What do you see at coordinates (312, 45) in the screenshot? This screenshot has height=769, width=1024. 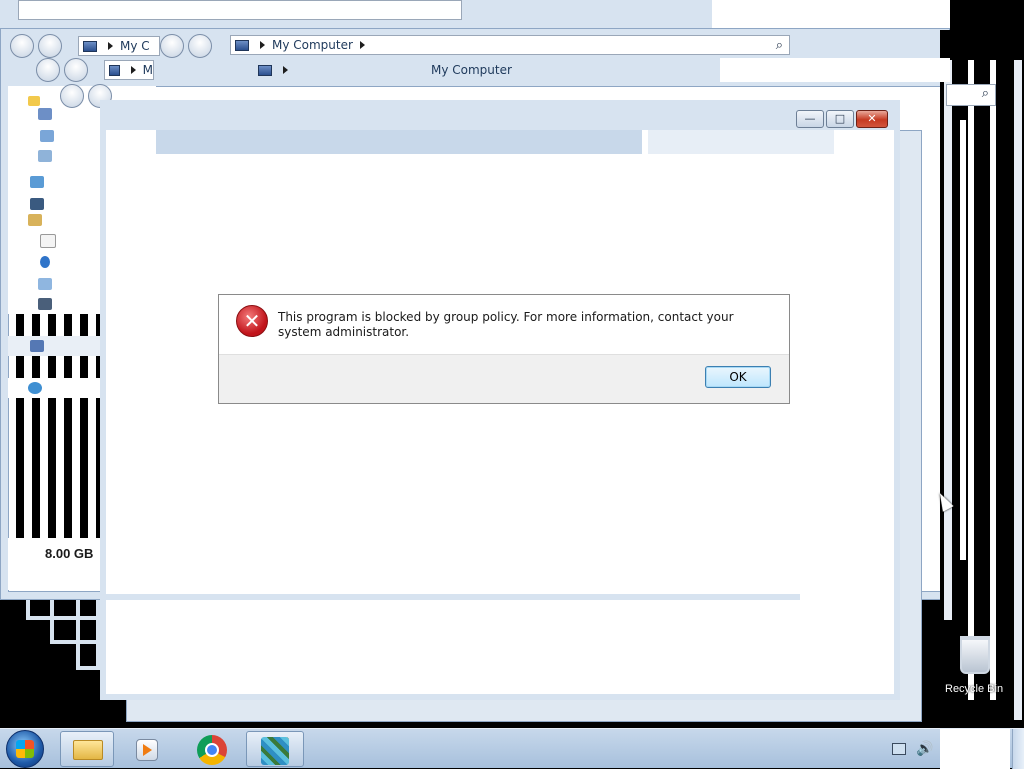 I see `breadcrumb-my-computer: My Computer` at bounding box center [312, 45].